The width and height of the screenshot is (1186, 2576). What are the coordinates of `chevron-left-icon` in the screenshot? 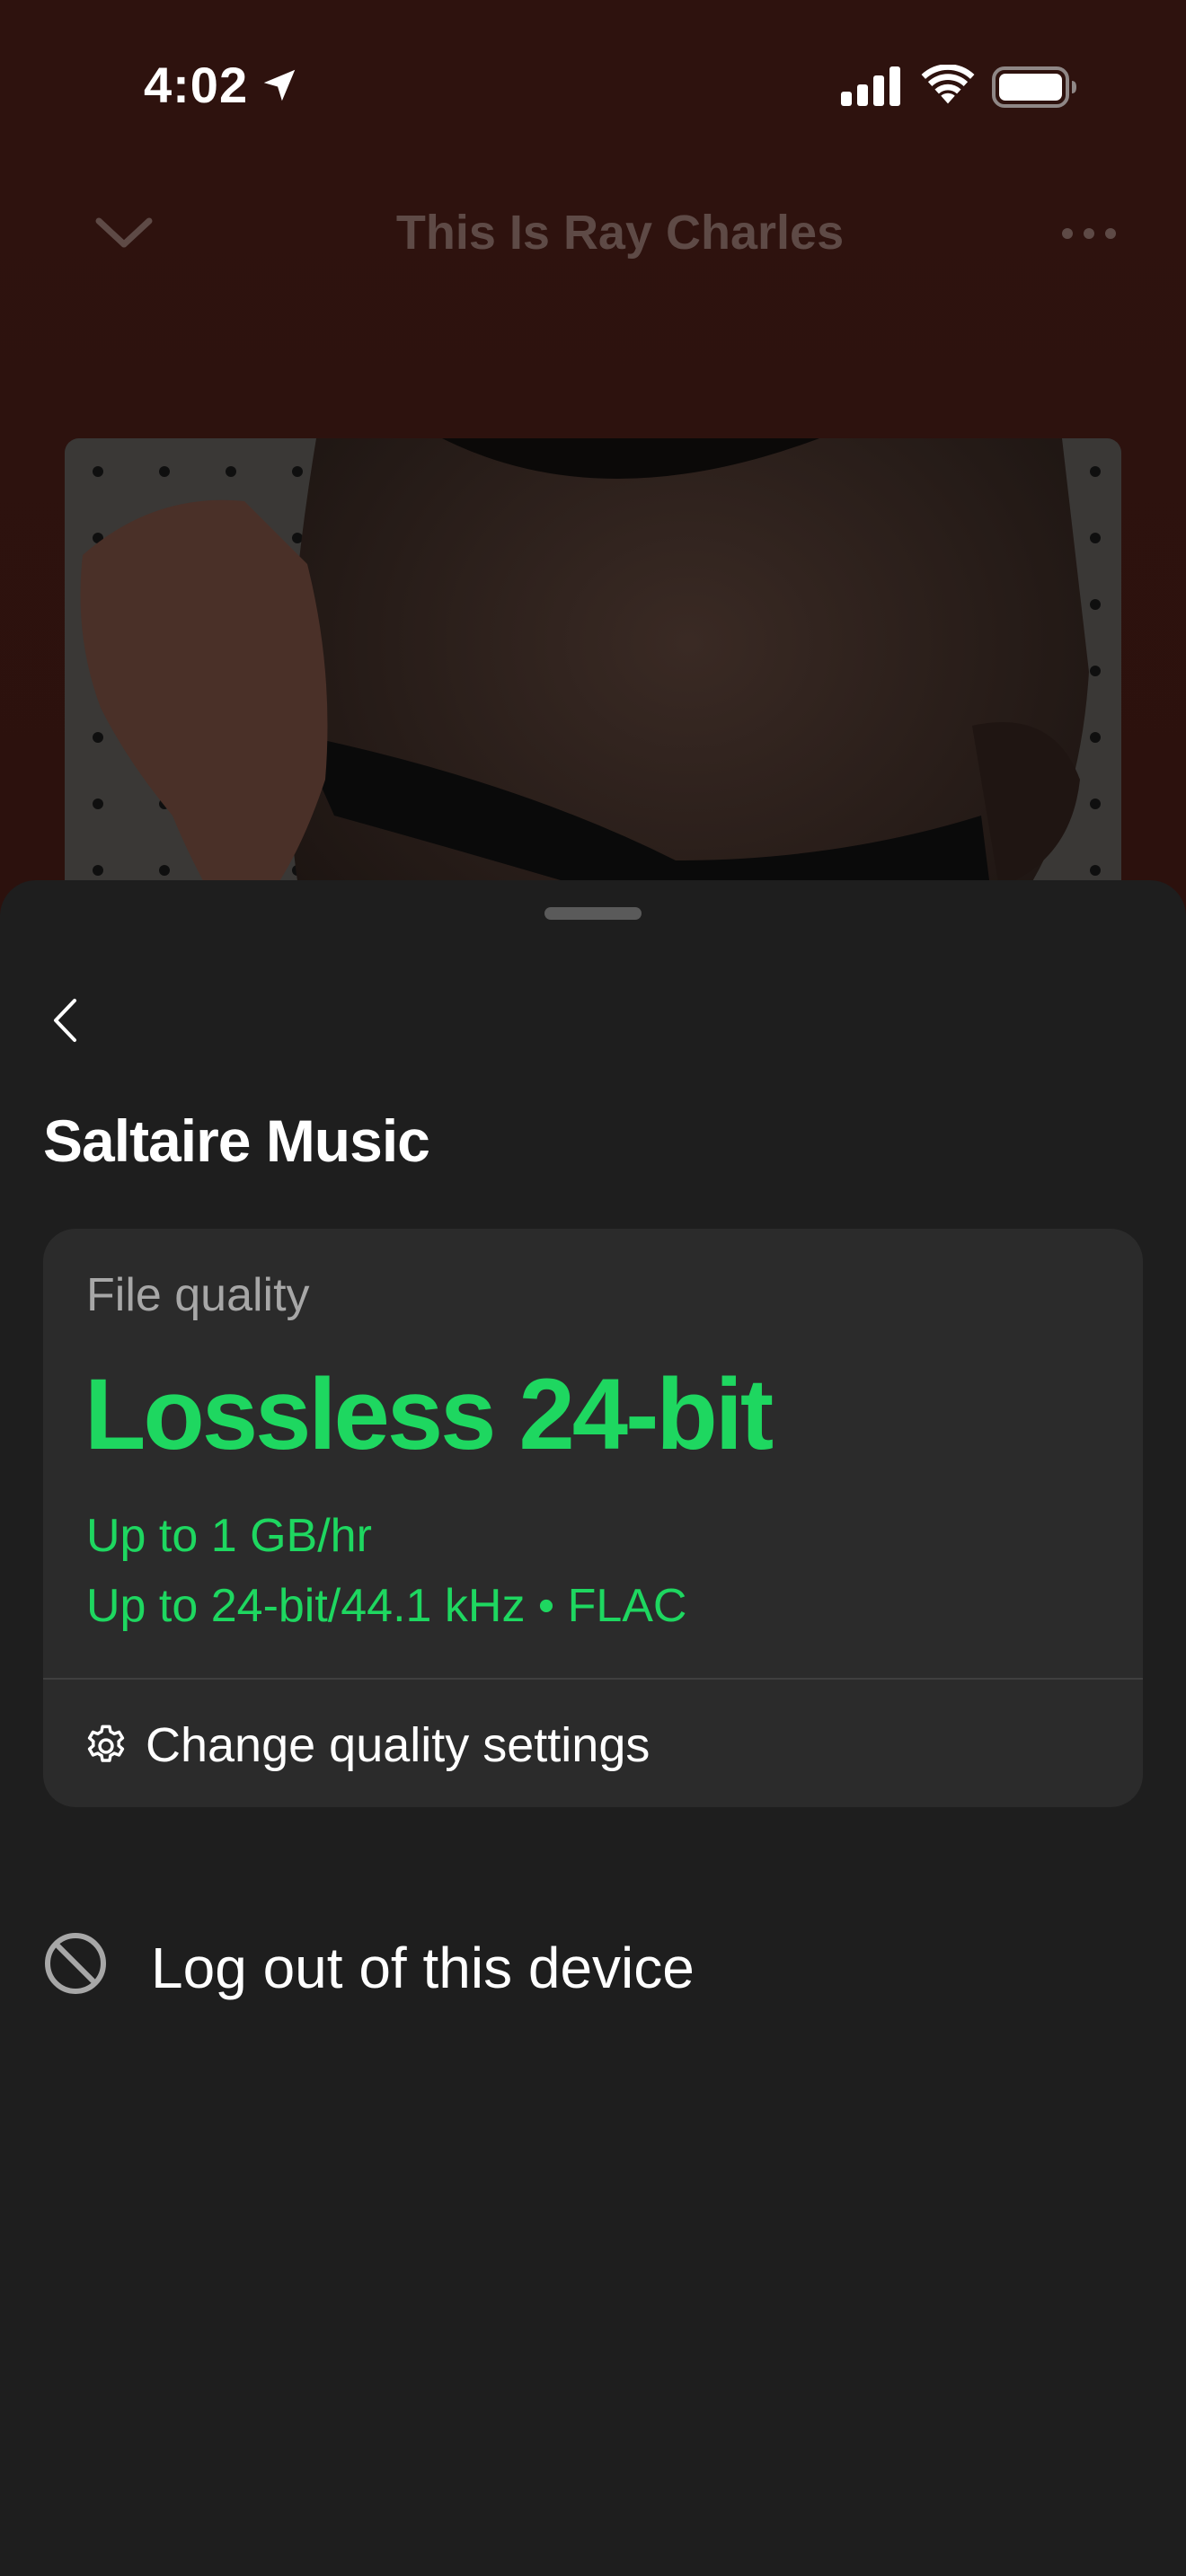 It's located at (65, 1020).